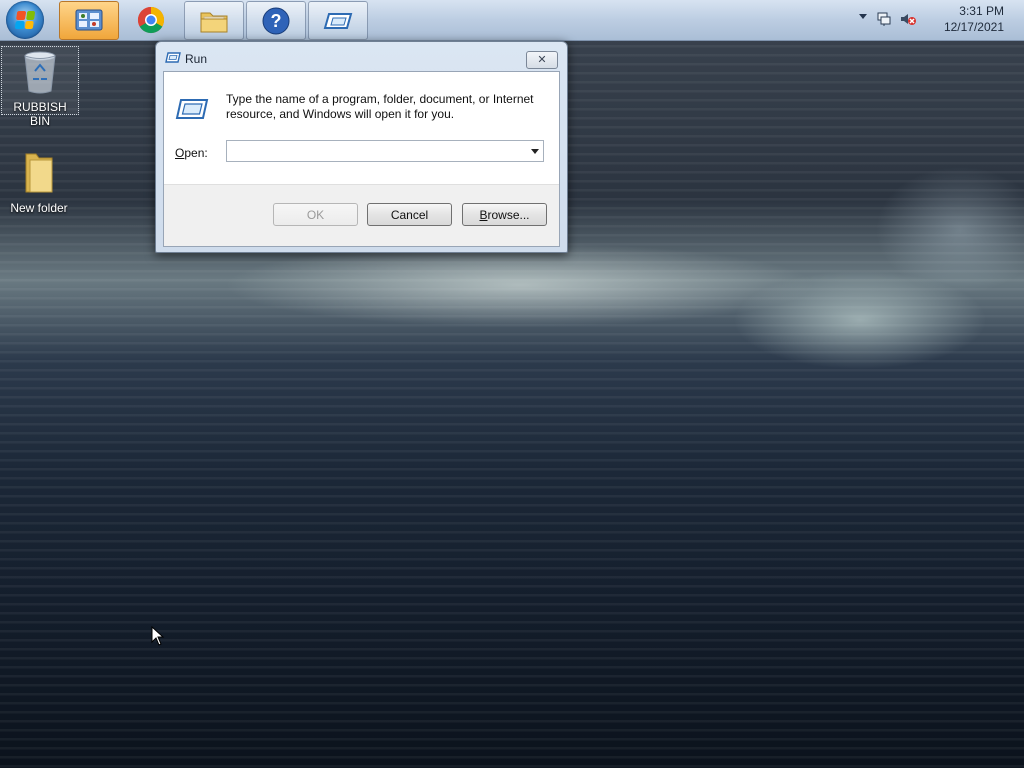 This screenshot has width=1024, height=768. What do you see at coordinates (377, 152) in the screenshot?
I see `open-input` at bounding box center [377, 152].